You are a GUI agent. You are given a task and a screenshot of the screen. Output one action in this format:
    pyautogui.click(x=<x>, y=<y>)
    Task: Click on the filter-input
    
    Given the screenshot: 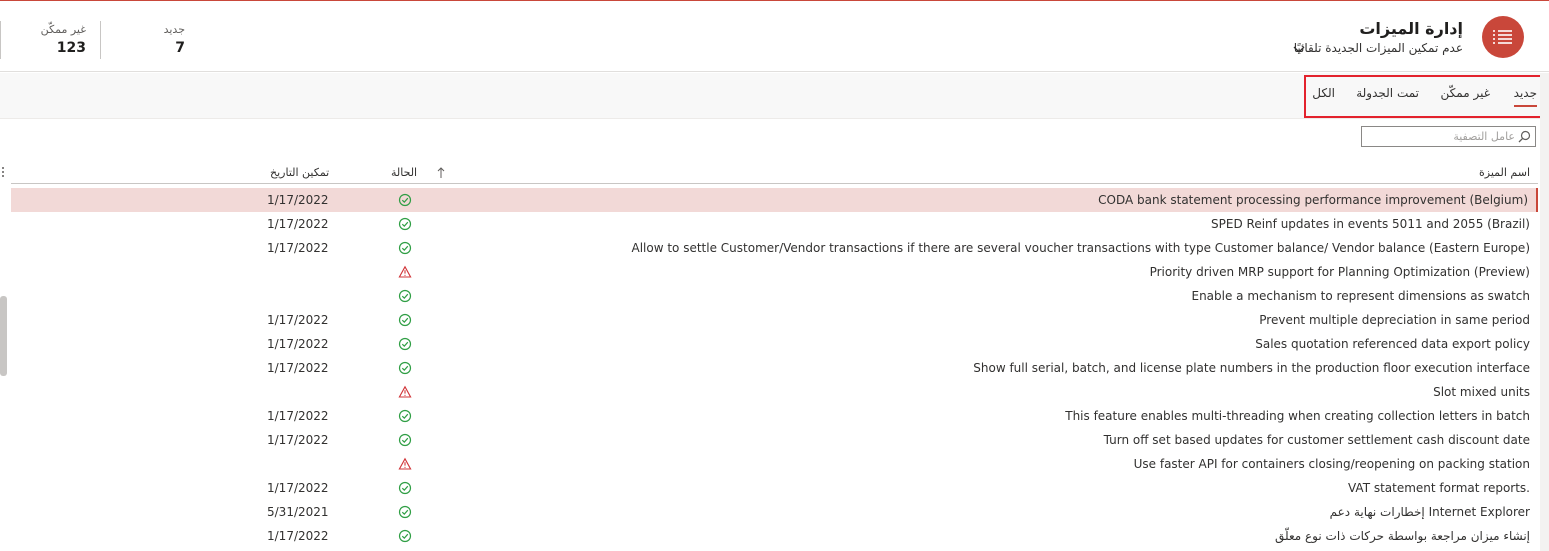 What is the action you would take?
    pyautogui.click(x=1448, y=136)
    